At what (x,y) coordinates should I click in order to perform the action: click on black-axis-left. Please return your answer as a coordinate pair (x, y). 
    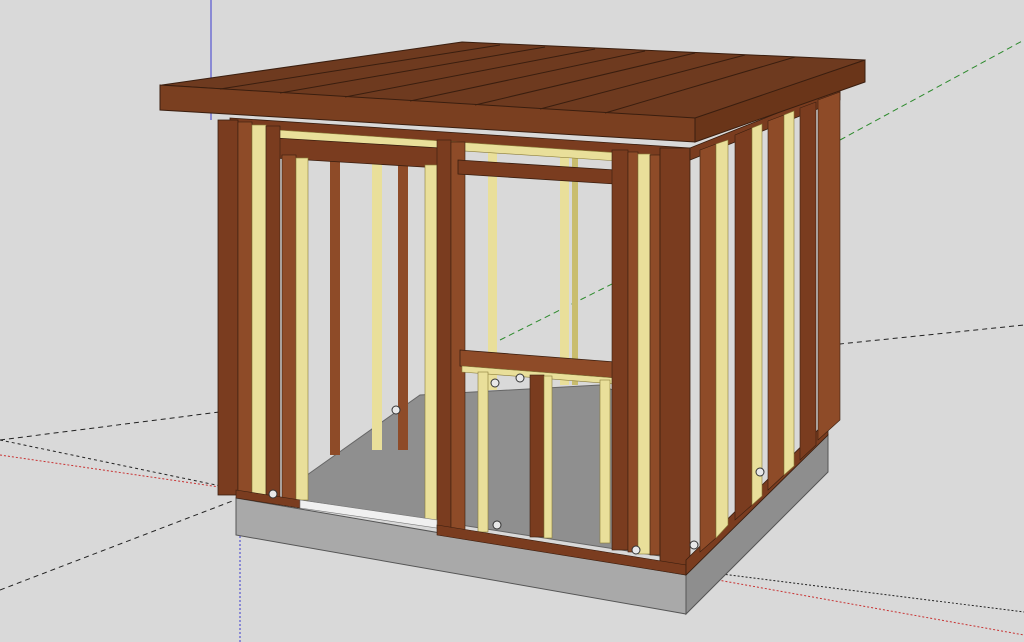
    Looking at the image, I should click on (118, 425).